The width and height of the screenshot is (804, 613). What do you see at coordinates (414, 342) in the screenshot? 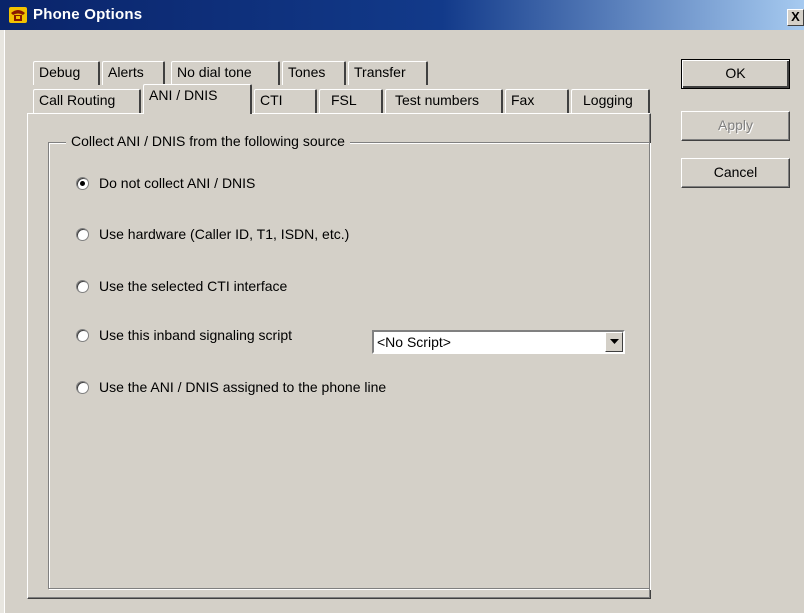
I see `script-select-value: <No Script>` at bounding box center [414, 342].